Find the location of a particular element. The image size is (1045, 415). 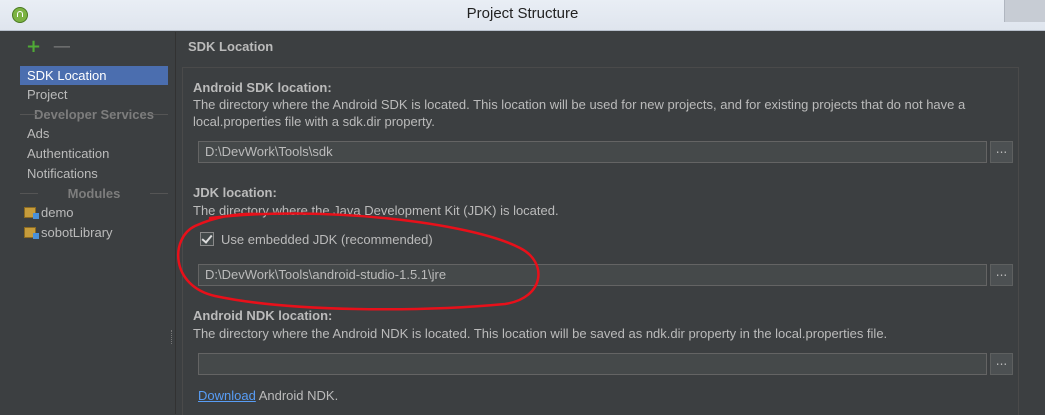

sidebar-item-sdk-location: SDK Location is located at coordinates (94, 75).